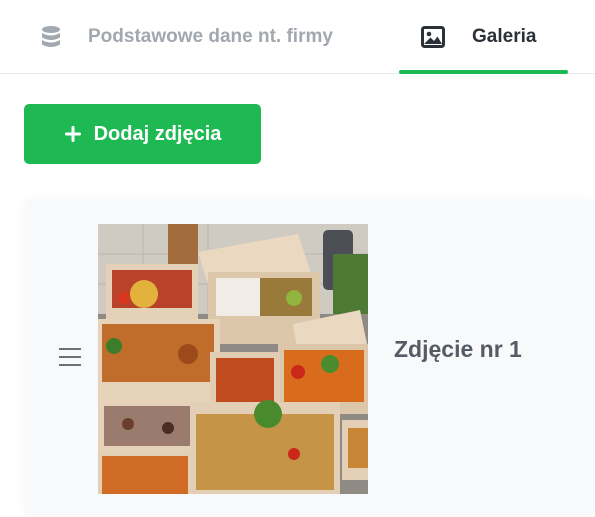 The height and width of the screenshot is (517, 595). Describe the element at coordinates (458, 349) in the screenshot. I see `photo-caption: Zdjęcie nr 1` at that location.